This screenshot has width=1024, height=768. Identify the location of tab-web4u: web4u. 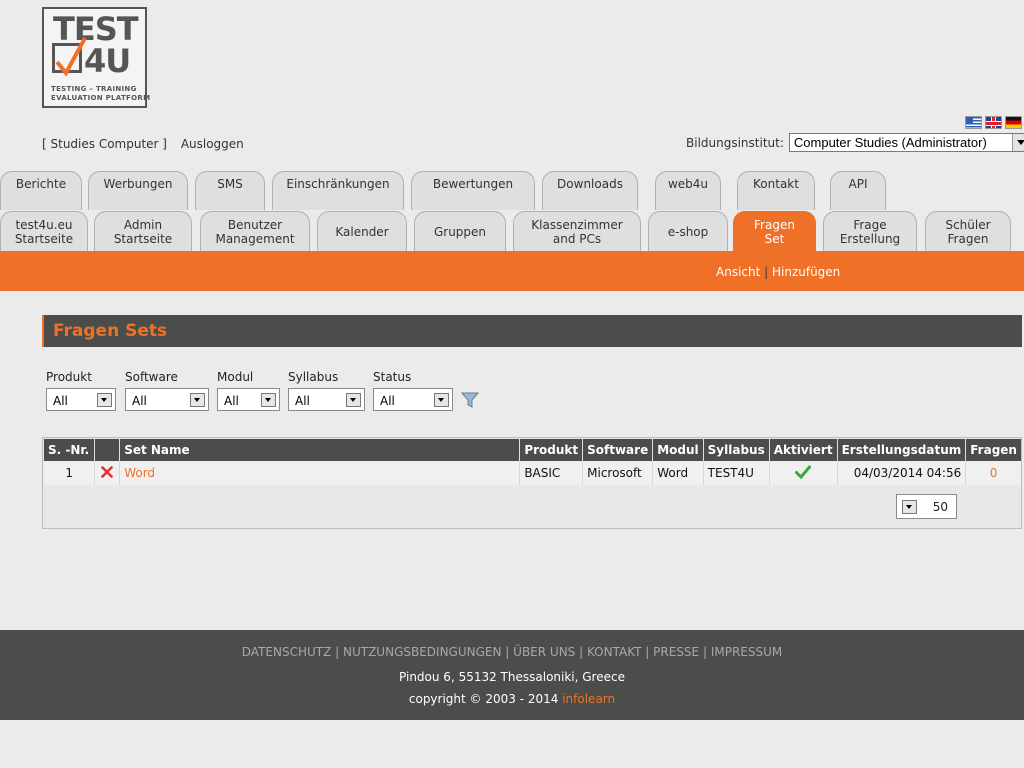
(688, 190).